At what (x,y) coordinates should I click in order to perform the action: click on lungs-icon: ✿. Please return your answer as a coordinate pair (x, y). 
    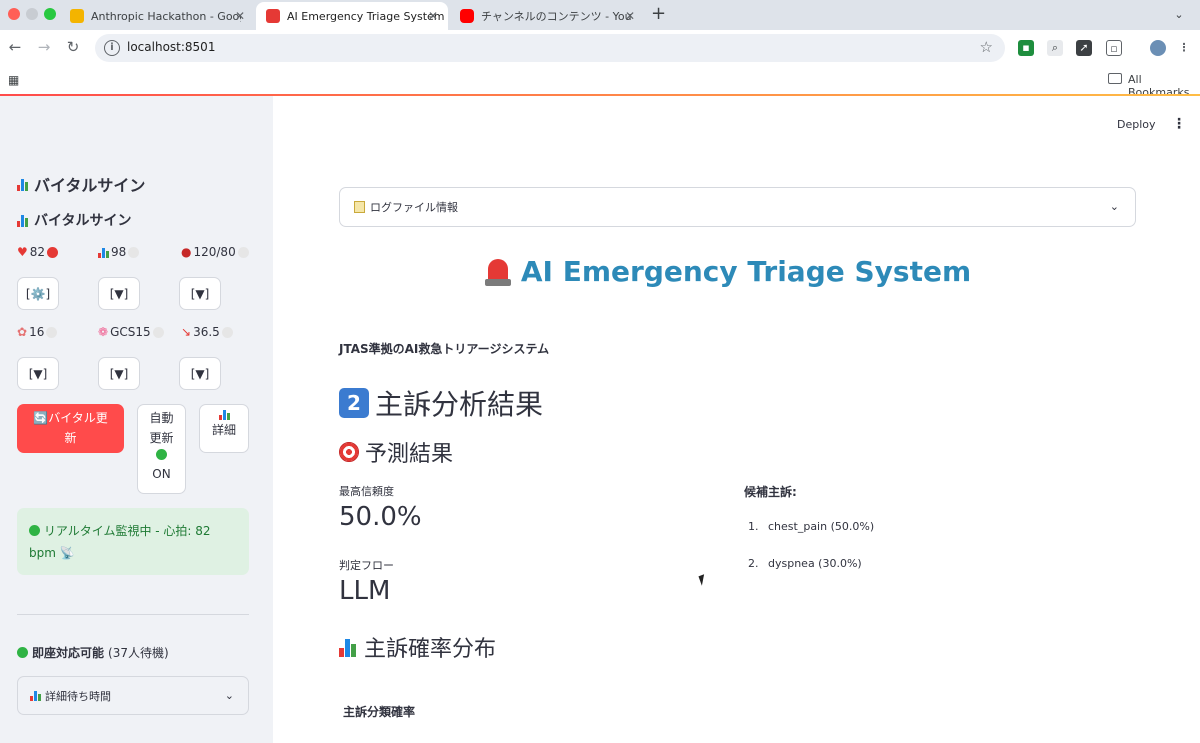
    Looking at the image, I should click on (22, 332).